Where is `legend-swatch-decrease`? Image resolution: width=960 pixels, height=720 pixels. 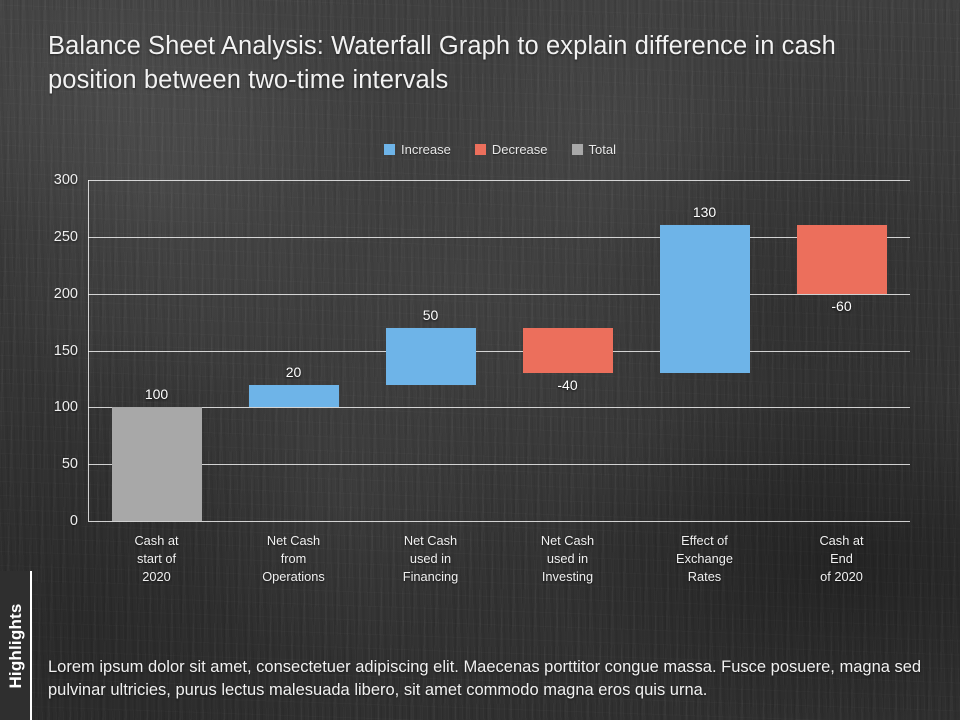
legend-swatch-decrease is located at coordinates (480, 149).